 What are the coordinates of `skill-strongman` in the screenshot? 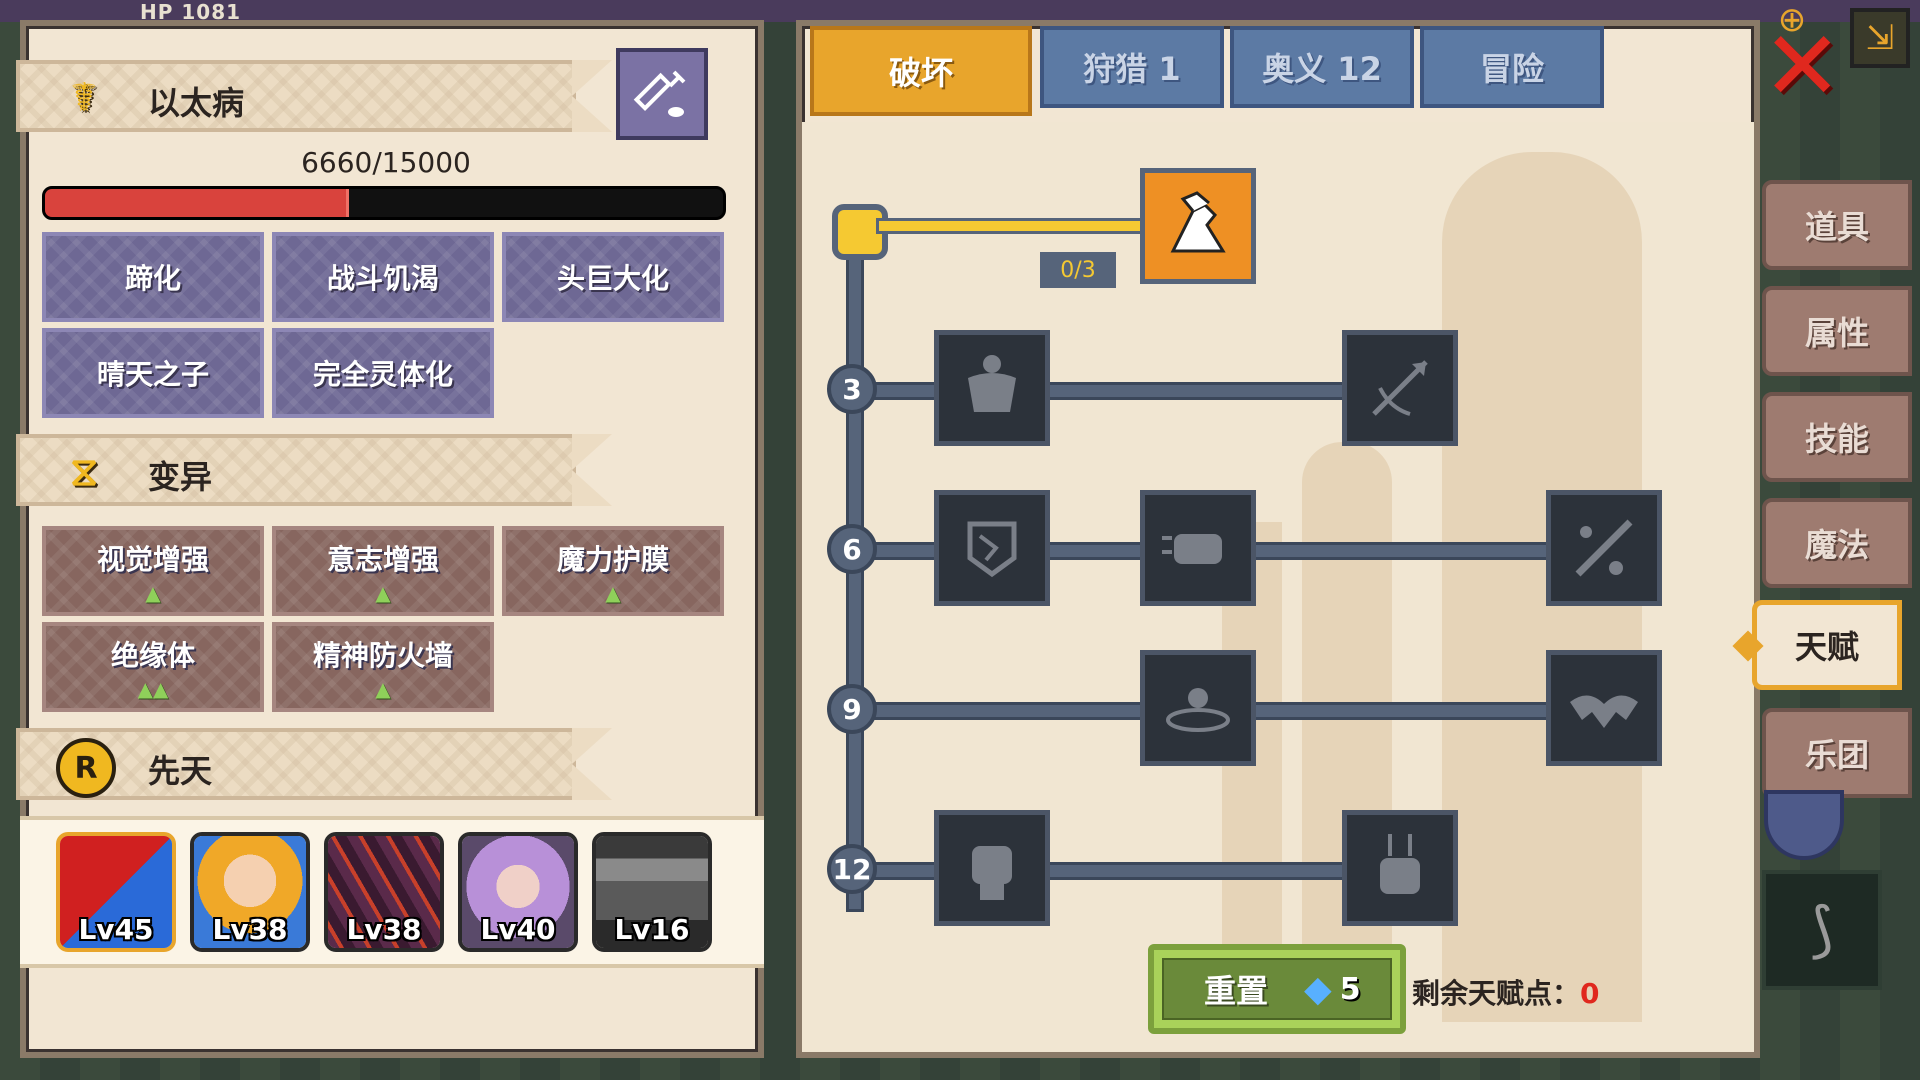 It's located at (992, 388).